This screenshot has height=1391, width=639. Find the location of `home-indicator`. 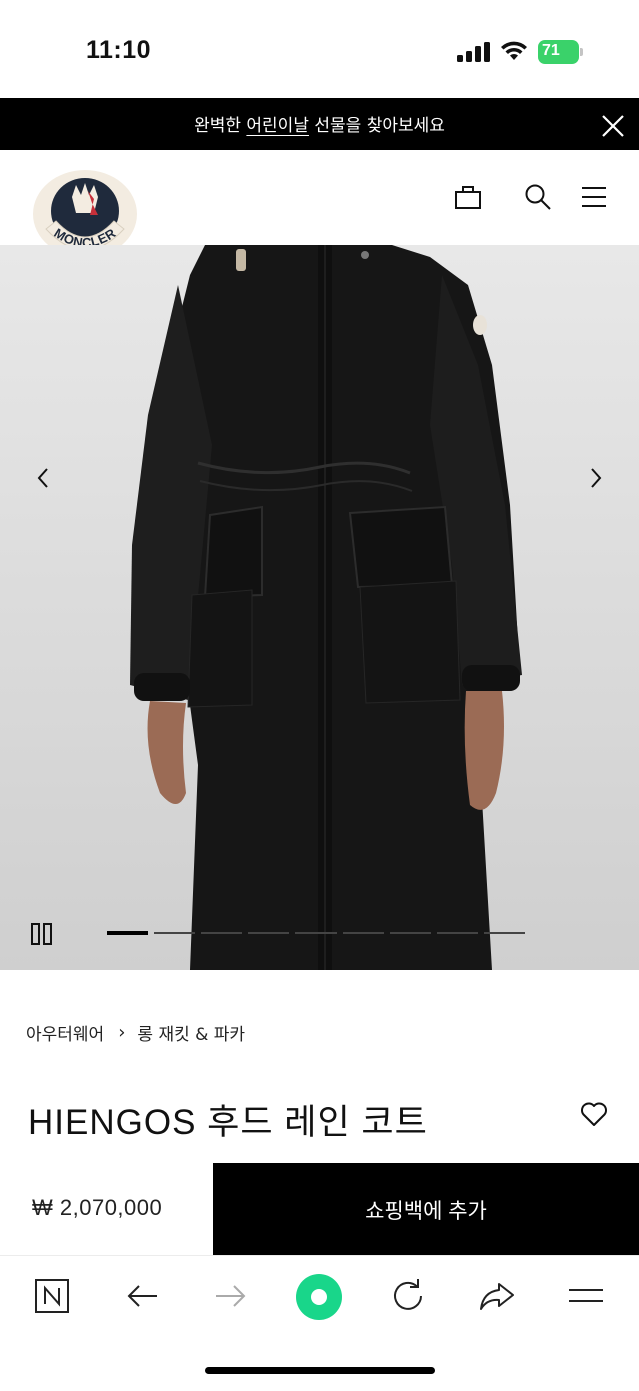

home-indicator is located at coordinates (320, 1370).